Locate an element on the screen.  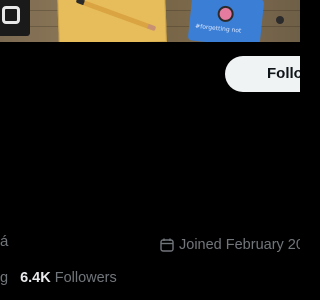
banner-card-dot is located at coordinates (225, 14).